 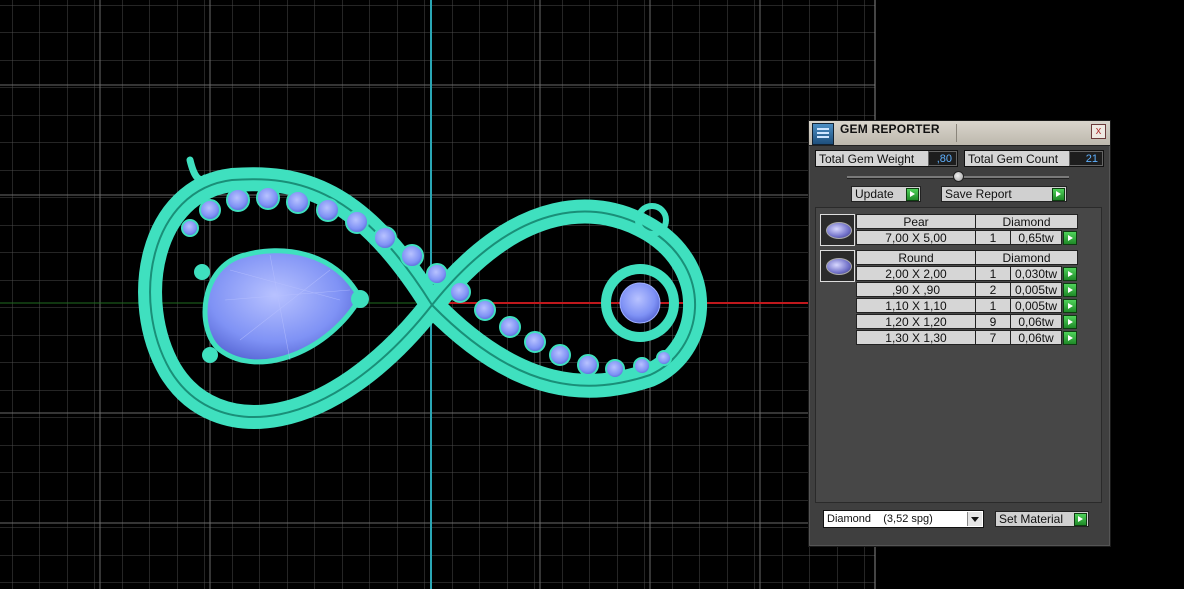 What do you see at coordinates (942, 158) in the screenshot?
I see `total-gem-weight-value: ,80` at bounding box center [942, 158].